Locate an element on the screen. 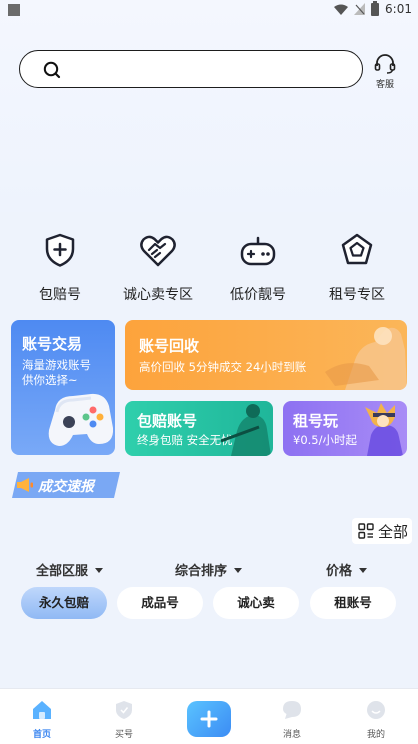  shield-plus-icon is located at coordinates (60, 250).